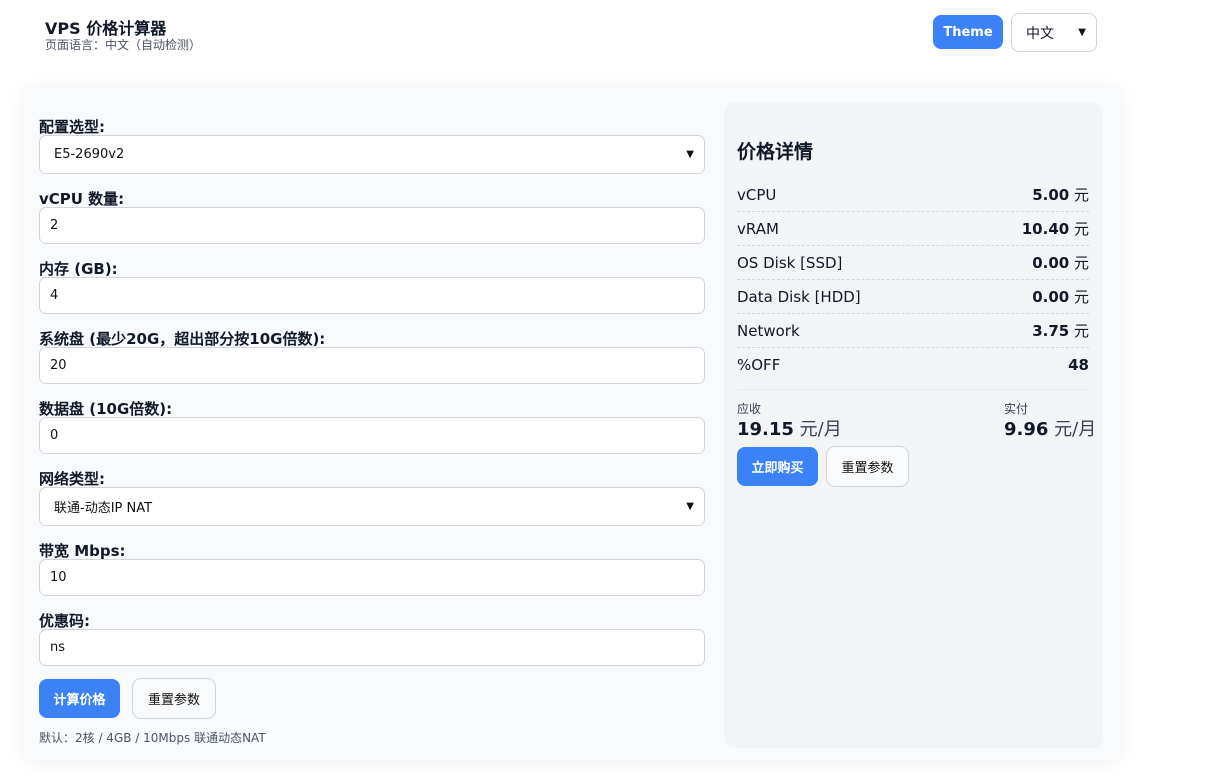 This screenshot has width=1206, height=782. What do you see at coordinates (54, 295) in the screenshot?
I see `memory-input-value: 4` at bounding box center [54, 295].